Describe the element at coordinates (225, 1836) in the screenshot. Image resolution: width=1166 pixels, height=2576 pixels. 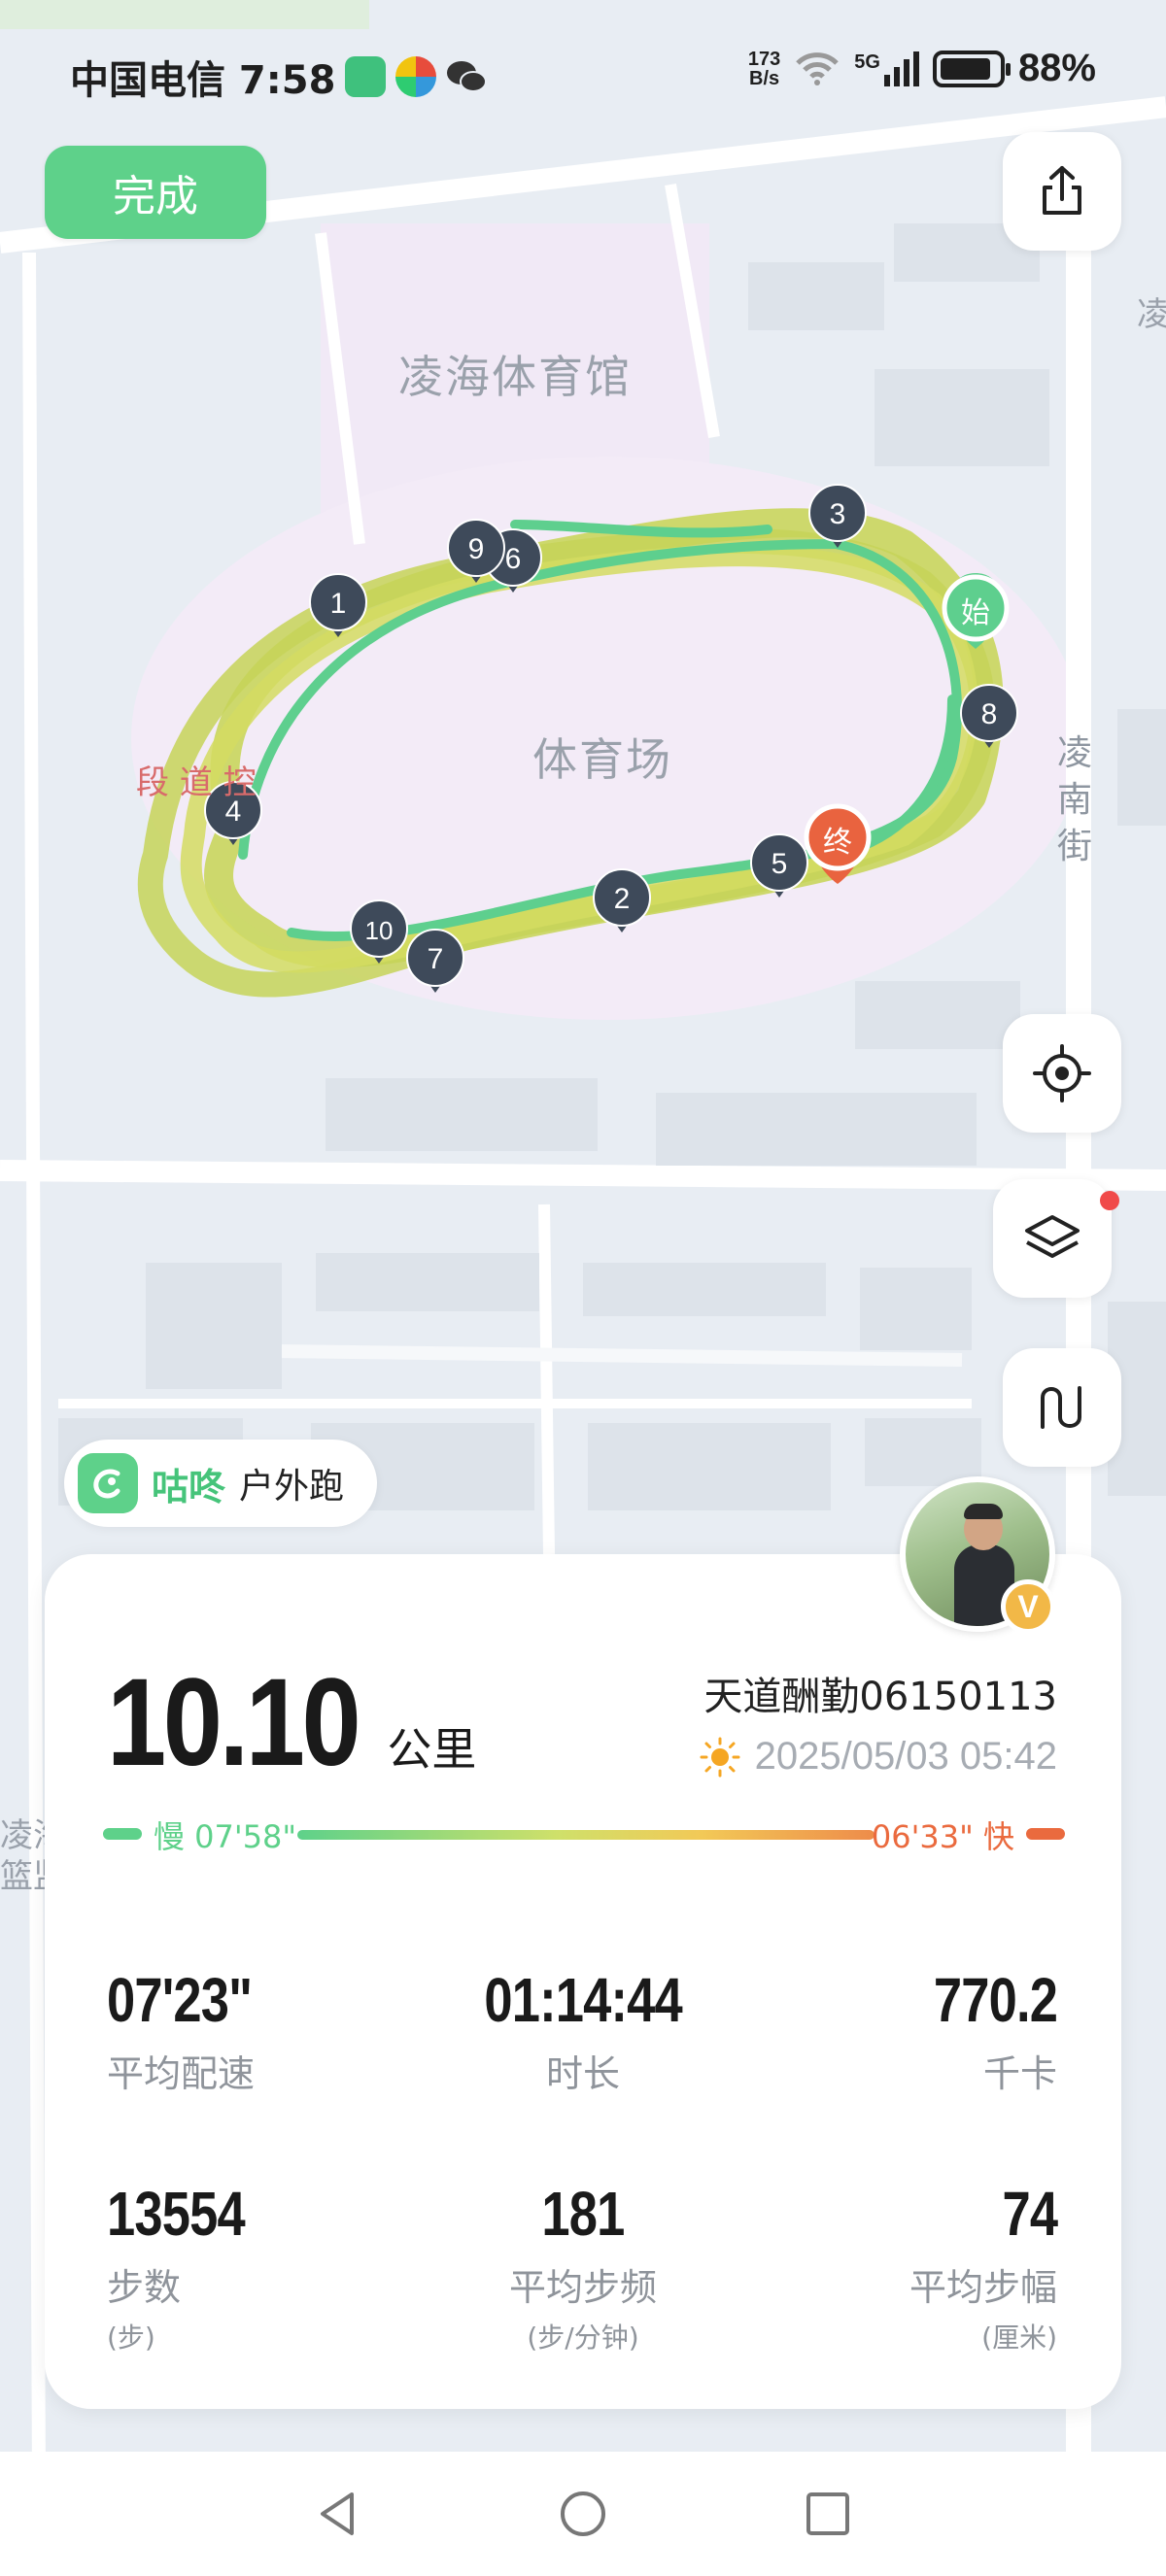
I see `pace-slow: 慢 07'58"` at that location.